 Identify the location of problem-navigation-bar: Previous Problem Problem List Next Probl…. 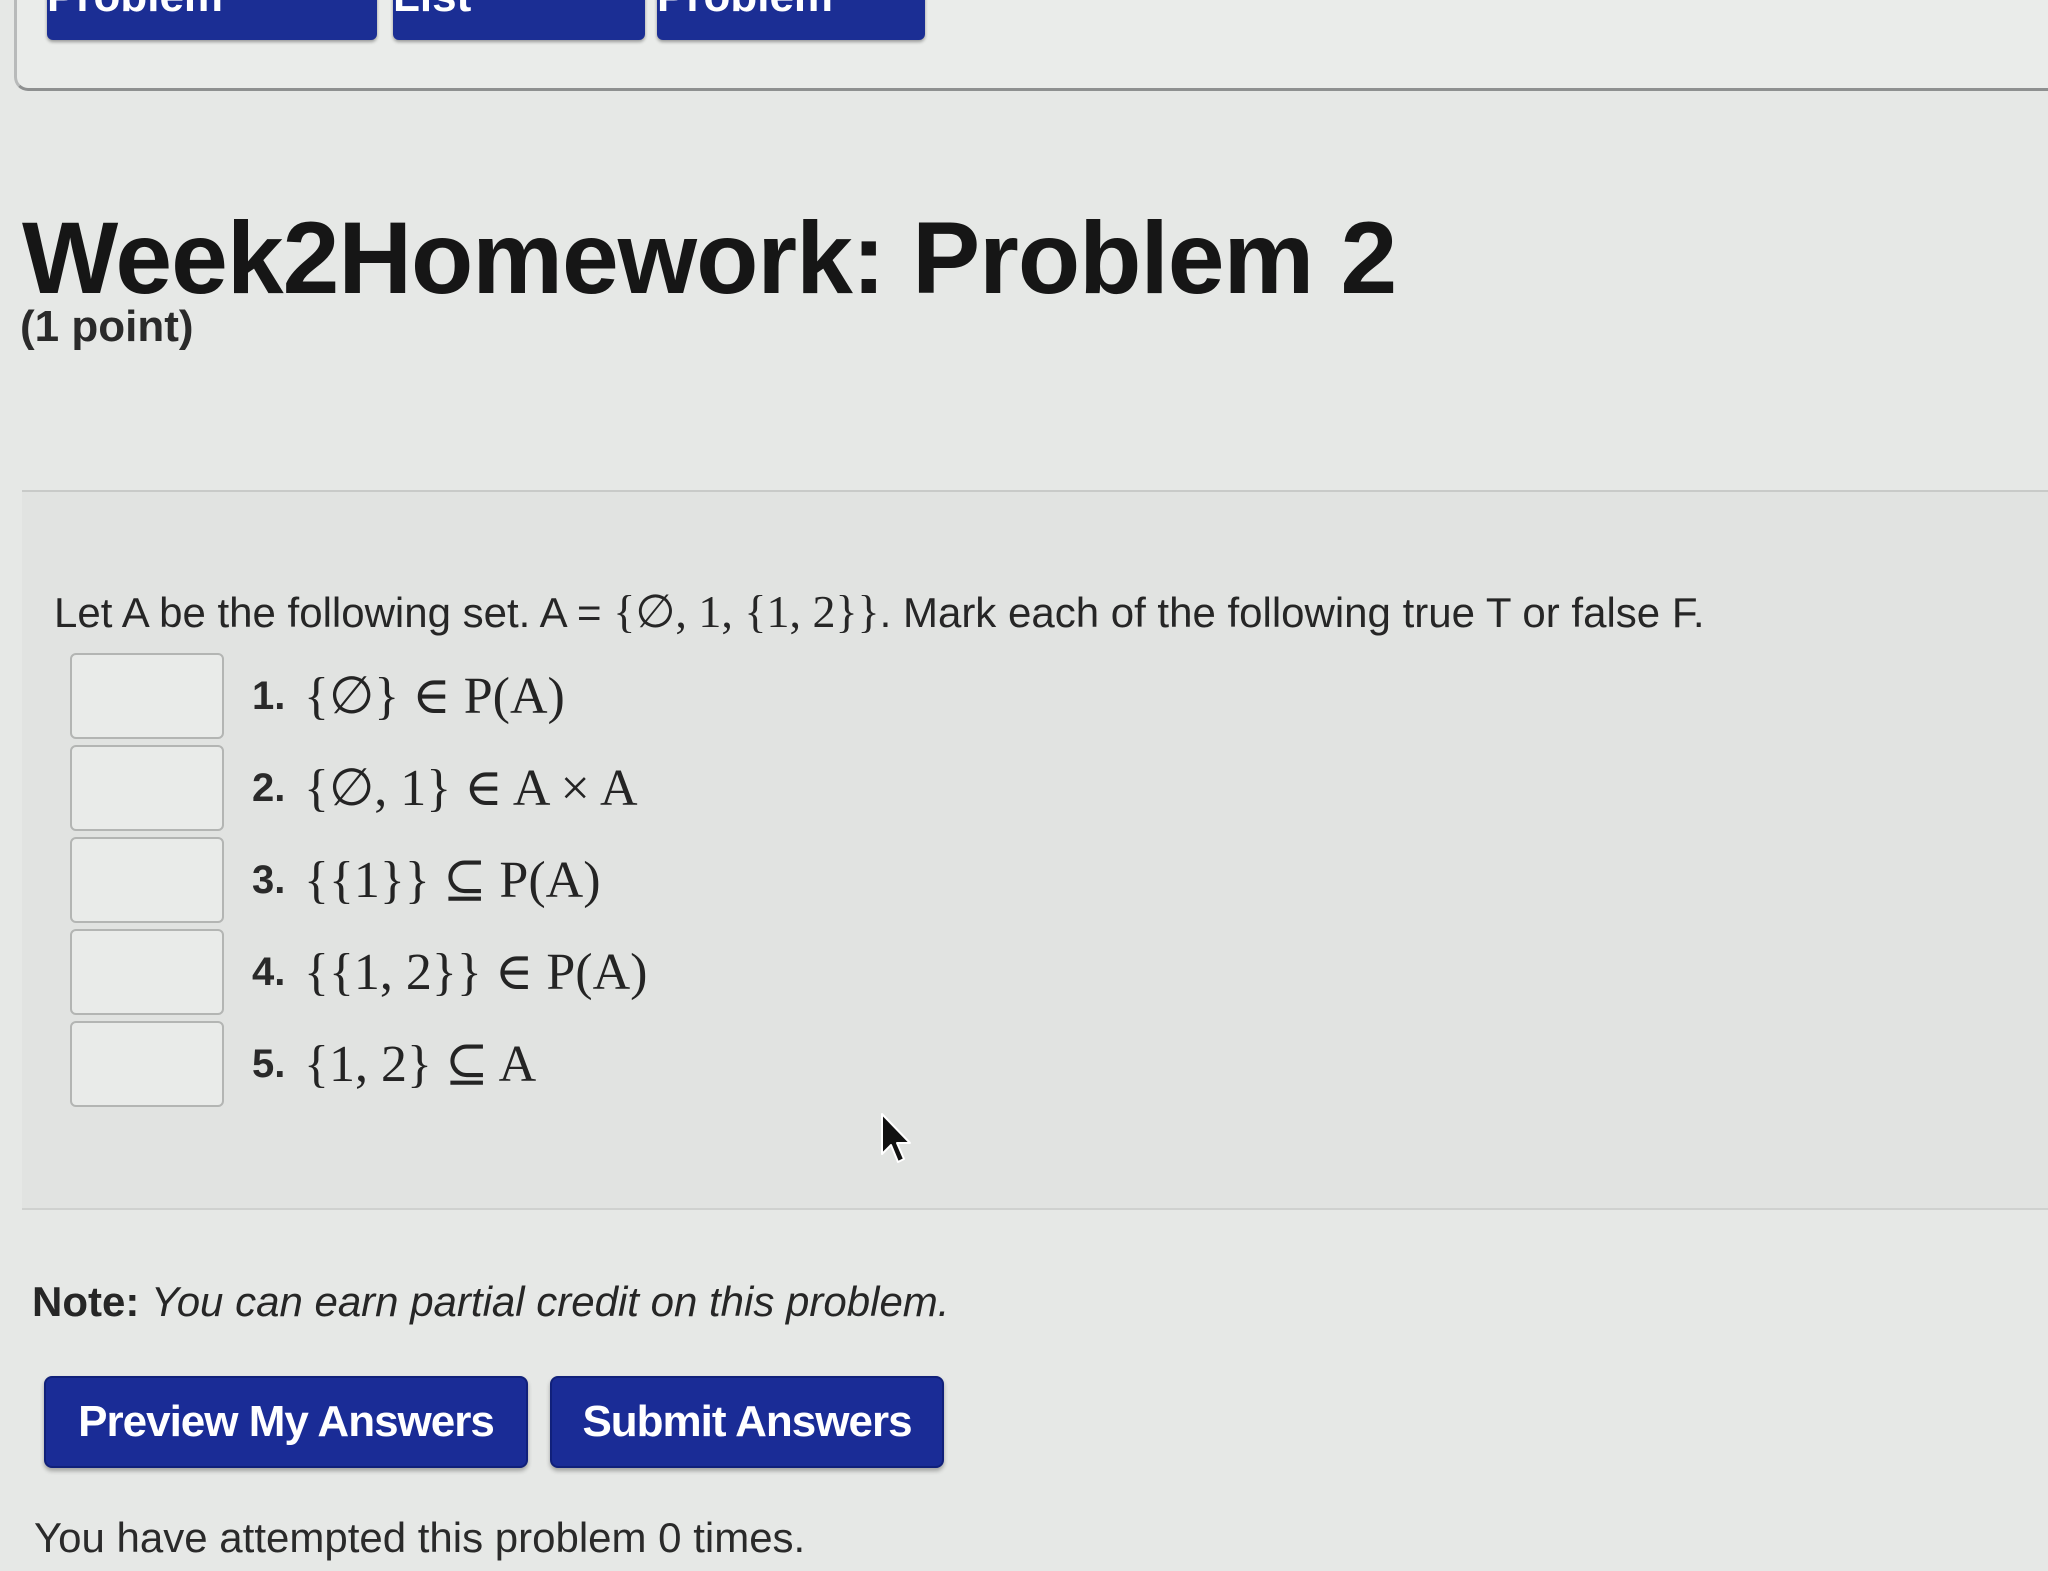
(1031, 45).